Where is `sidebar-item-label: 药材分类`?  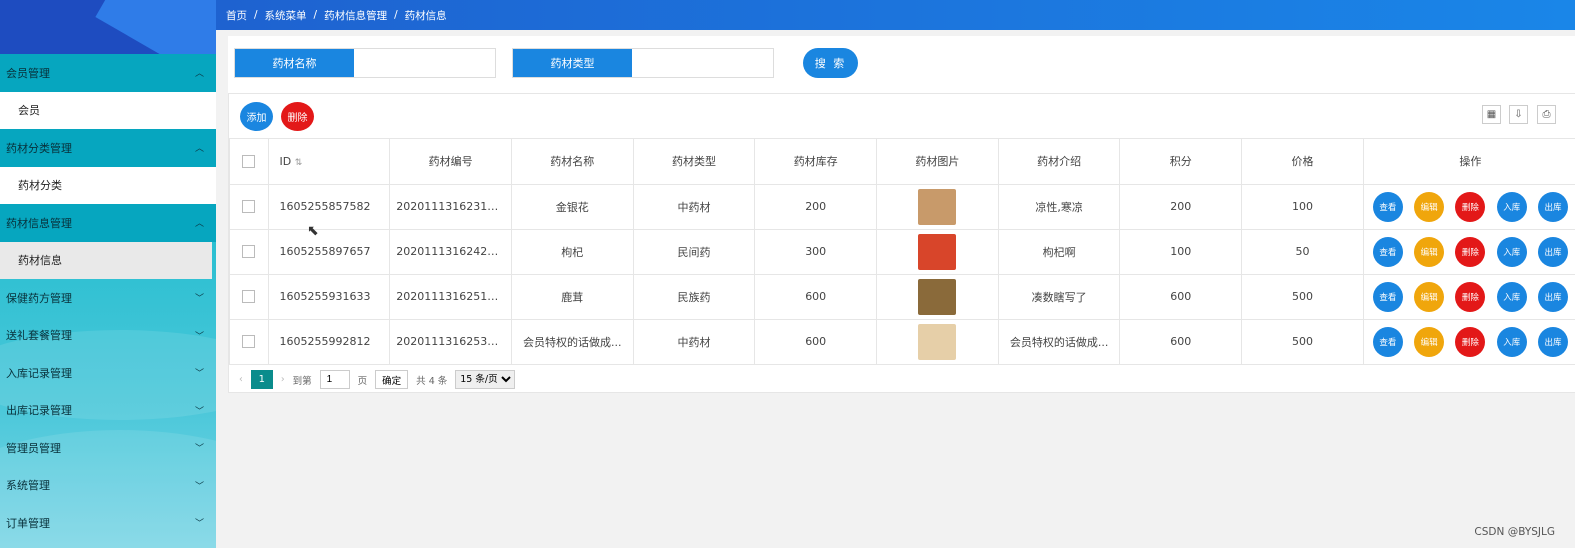
sidebar-item-label: 药材分类 is located at coordinates (40, 186).